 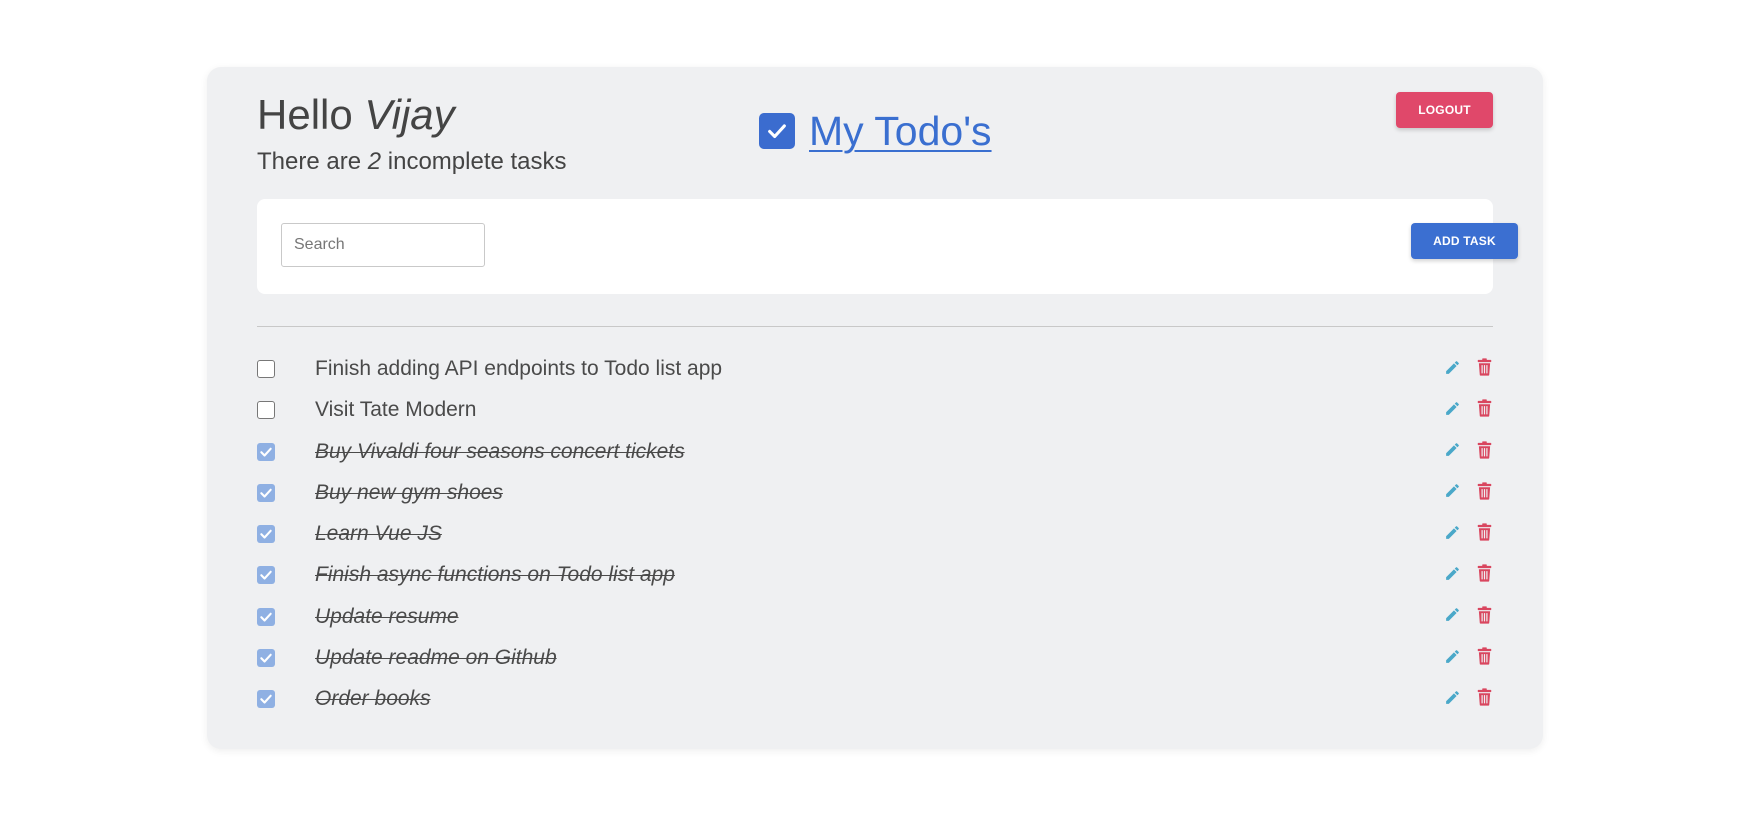 I want to click on app-brand: My Todo's, so click(x=875, y=131).